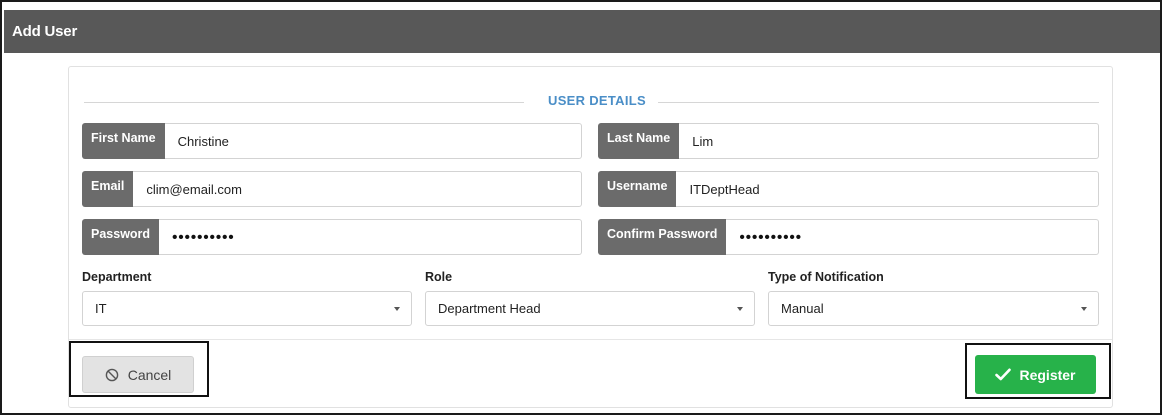 Image resolution: width=1162 pixels, height=415 pixels. I want to click on role-label: Role, so click(439, 277).